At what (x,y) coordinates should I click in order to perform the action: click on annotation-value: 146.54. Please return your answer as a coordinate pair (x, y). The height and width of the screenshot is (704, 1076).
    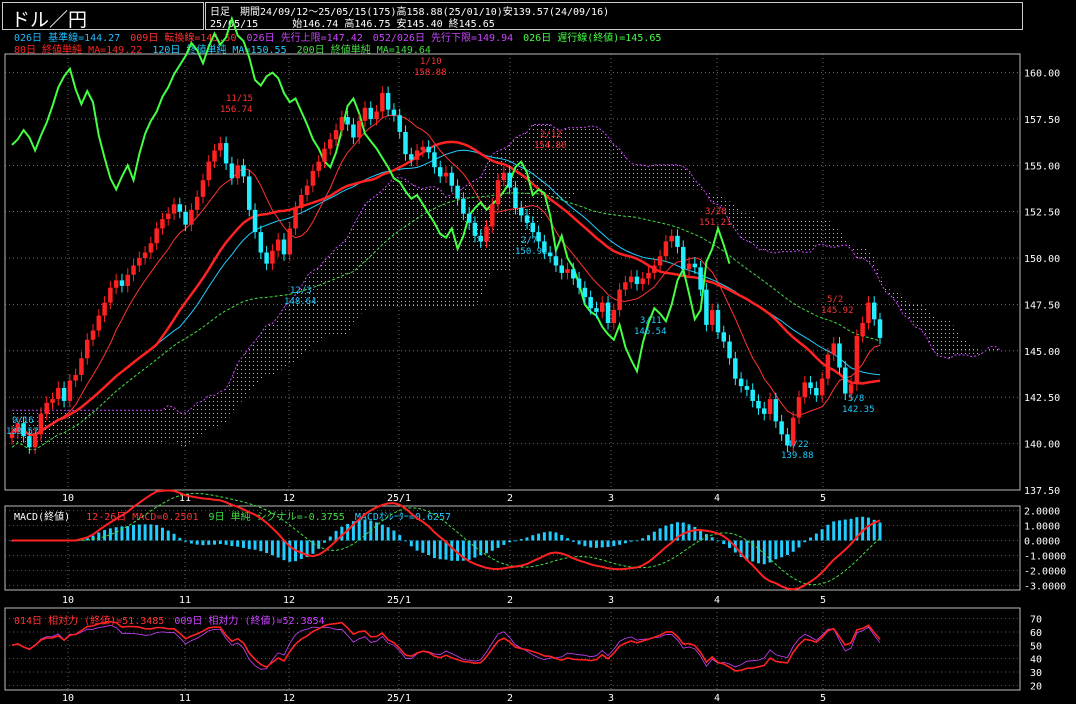
    Looking at the image, I should click on (650, 332).